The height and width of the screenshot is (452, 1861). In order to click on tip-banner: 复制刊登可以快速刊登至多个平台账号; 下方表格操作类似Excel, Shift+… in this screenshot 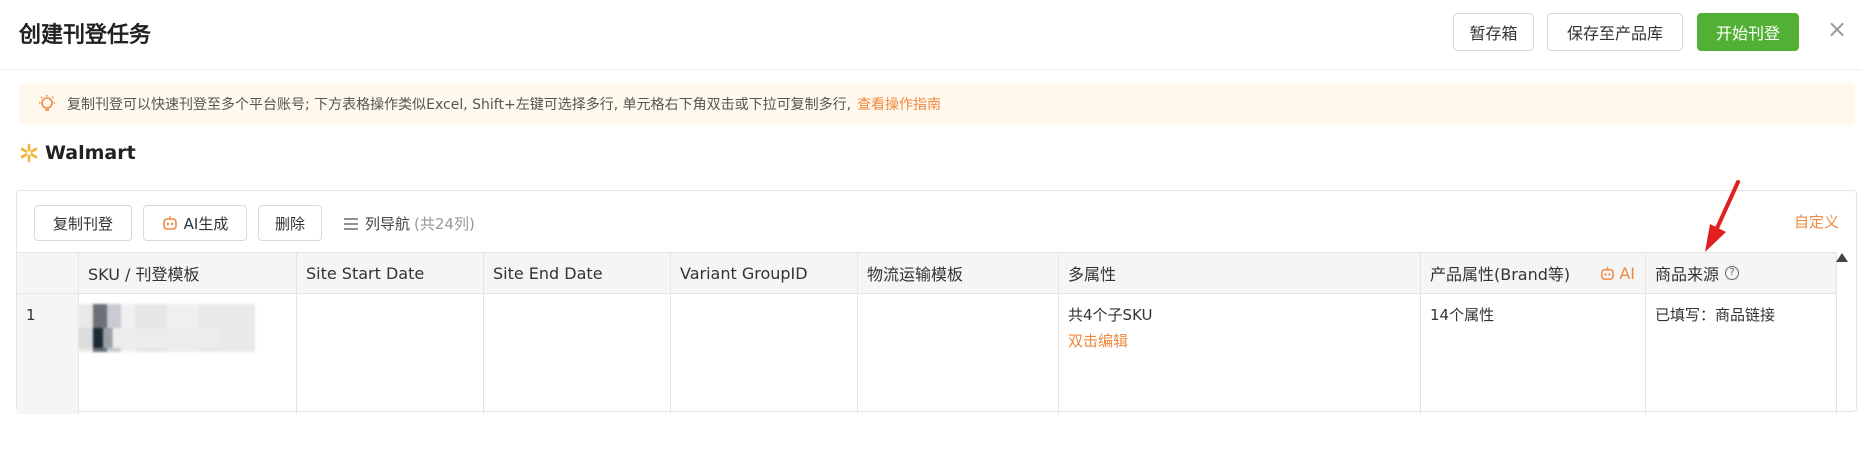, I will do `click(937, 104)`.